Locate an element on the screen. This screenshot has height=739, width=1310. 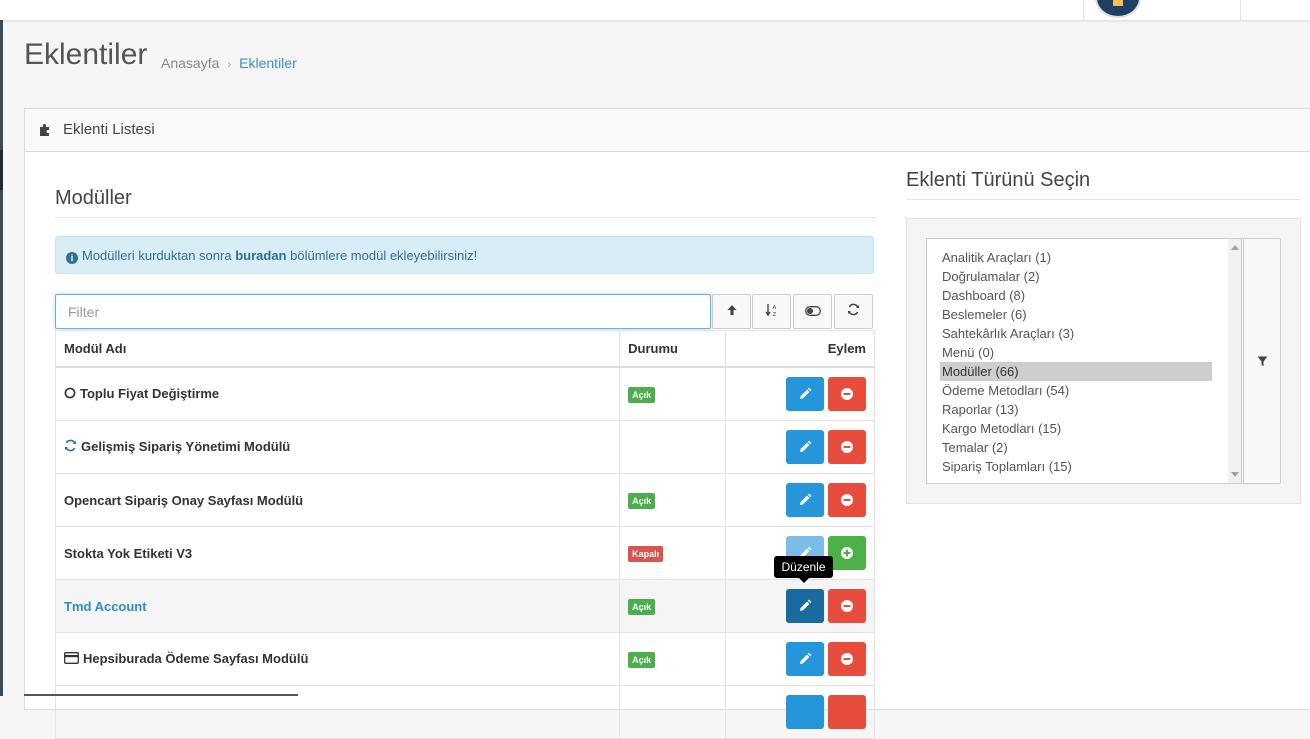
alert-text-strong: buradan is located at coordinates (261, 255).